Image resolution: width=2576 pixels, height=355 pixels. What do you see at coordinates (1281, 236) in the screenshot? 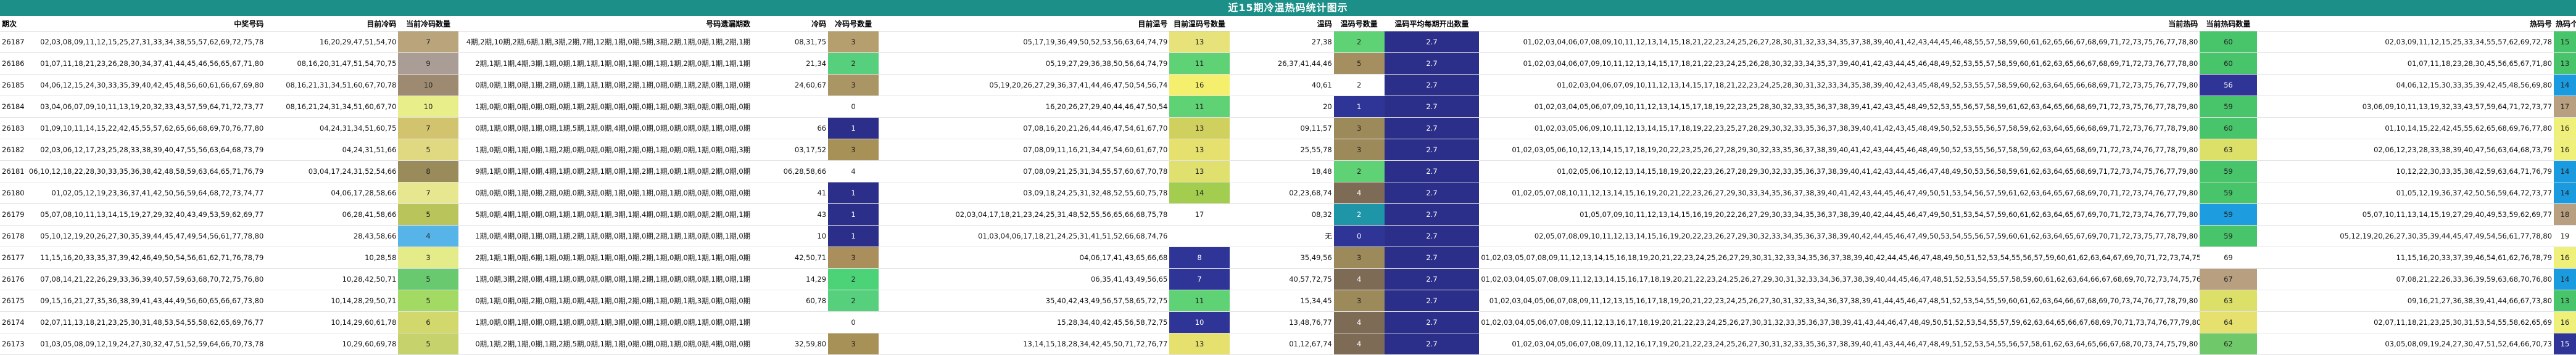
I see `cell-warm-hits: 无` at bounding box center [1281, 236].